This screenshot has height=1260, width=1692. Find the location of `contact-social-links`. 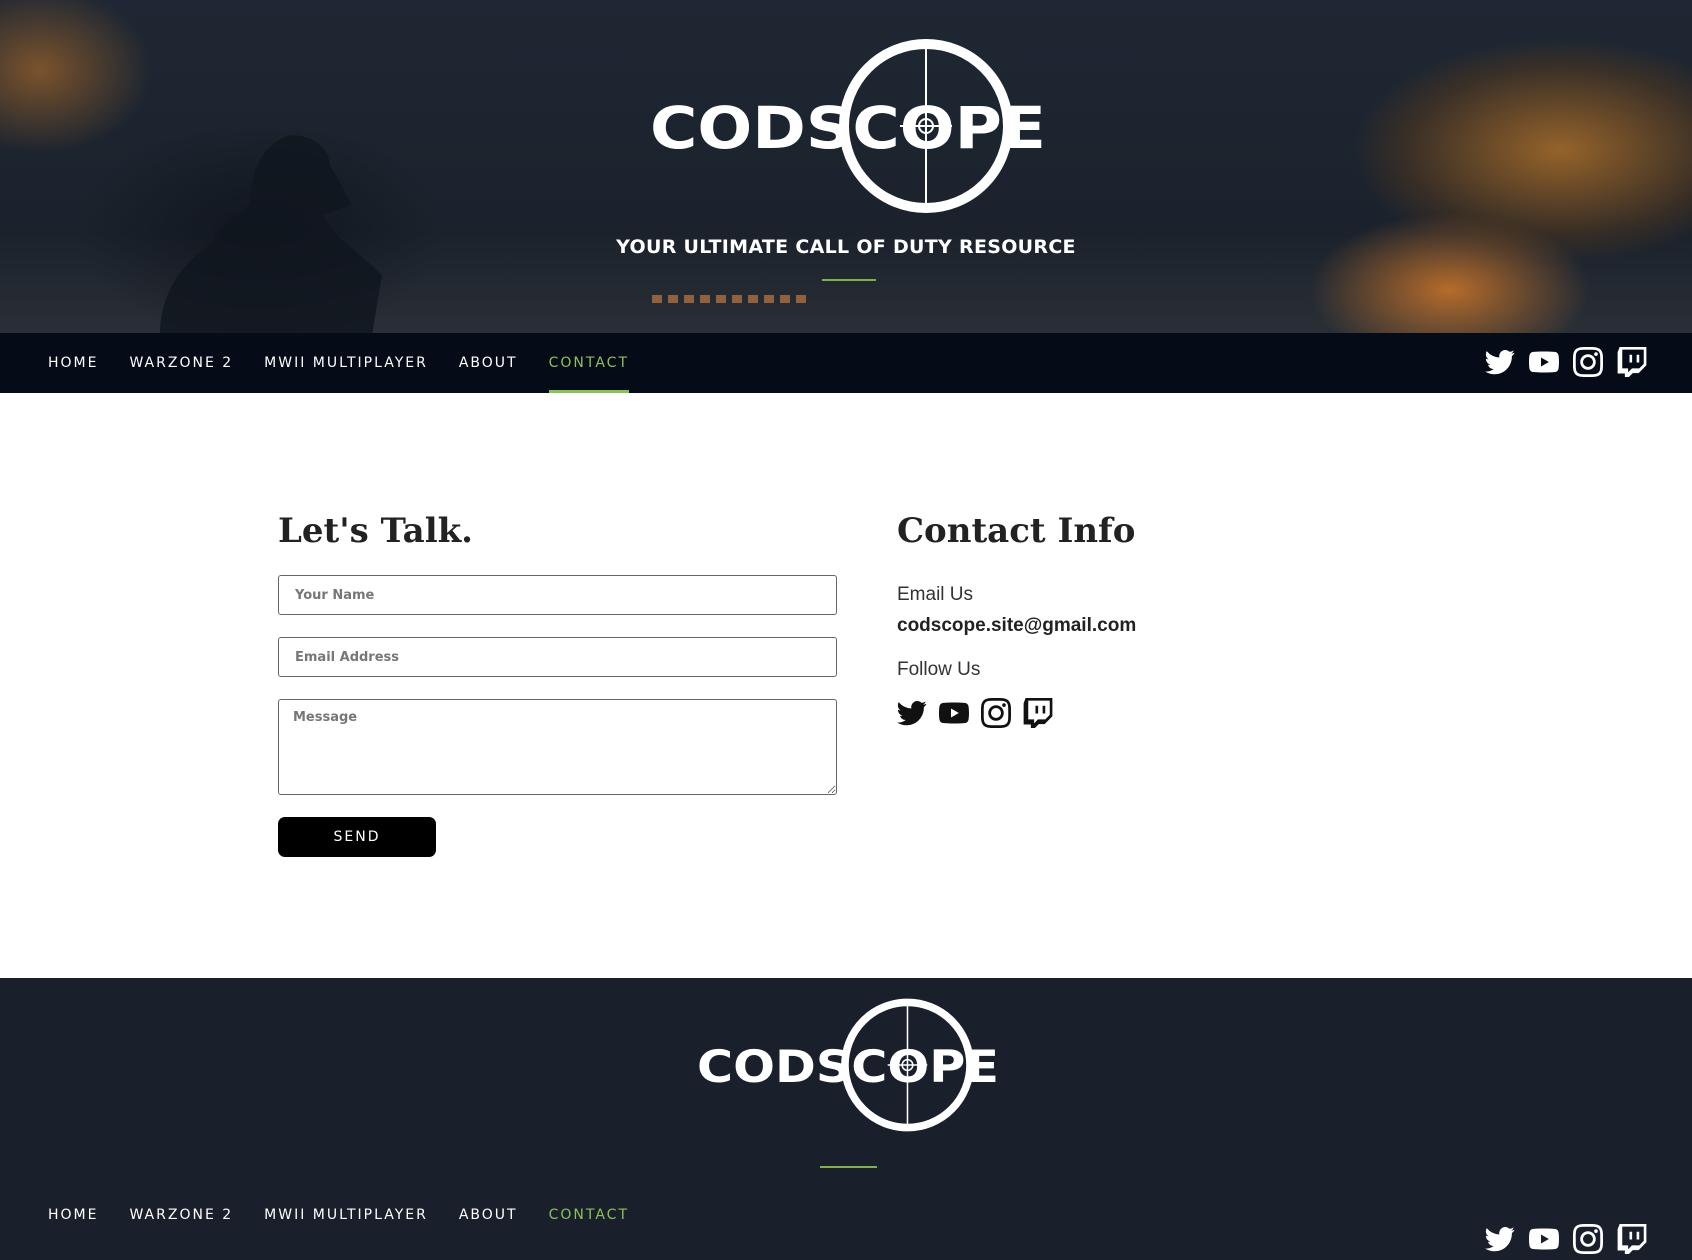

contact-social-links is located at coordinates (975, 713).